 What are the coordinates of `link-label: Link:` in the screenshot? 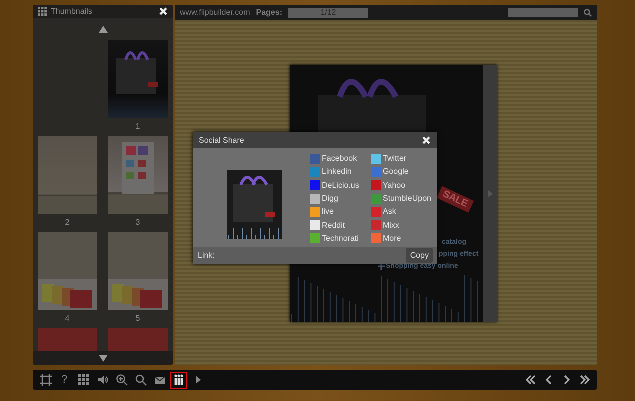 It's located at (206, 255).